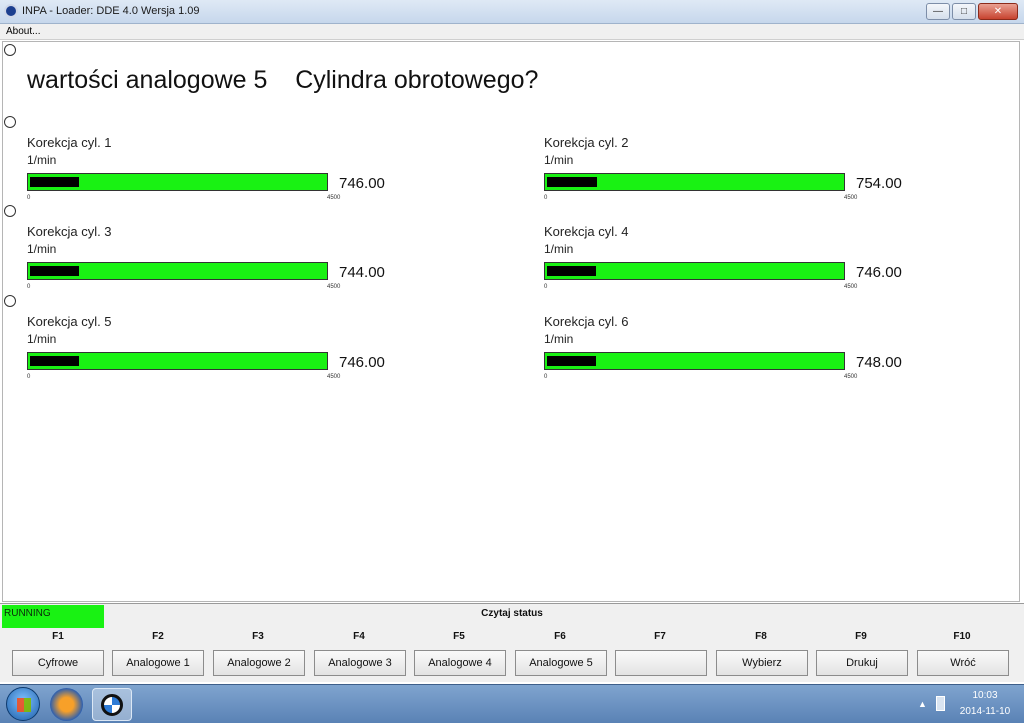 Image resolution: width=1024 pixels, height=723 pixels. I want to click on minimize-icon: —, so click(938, 11).